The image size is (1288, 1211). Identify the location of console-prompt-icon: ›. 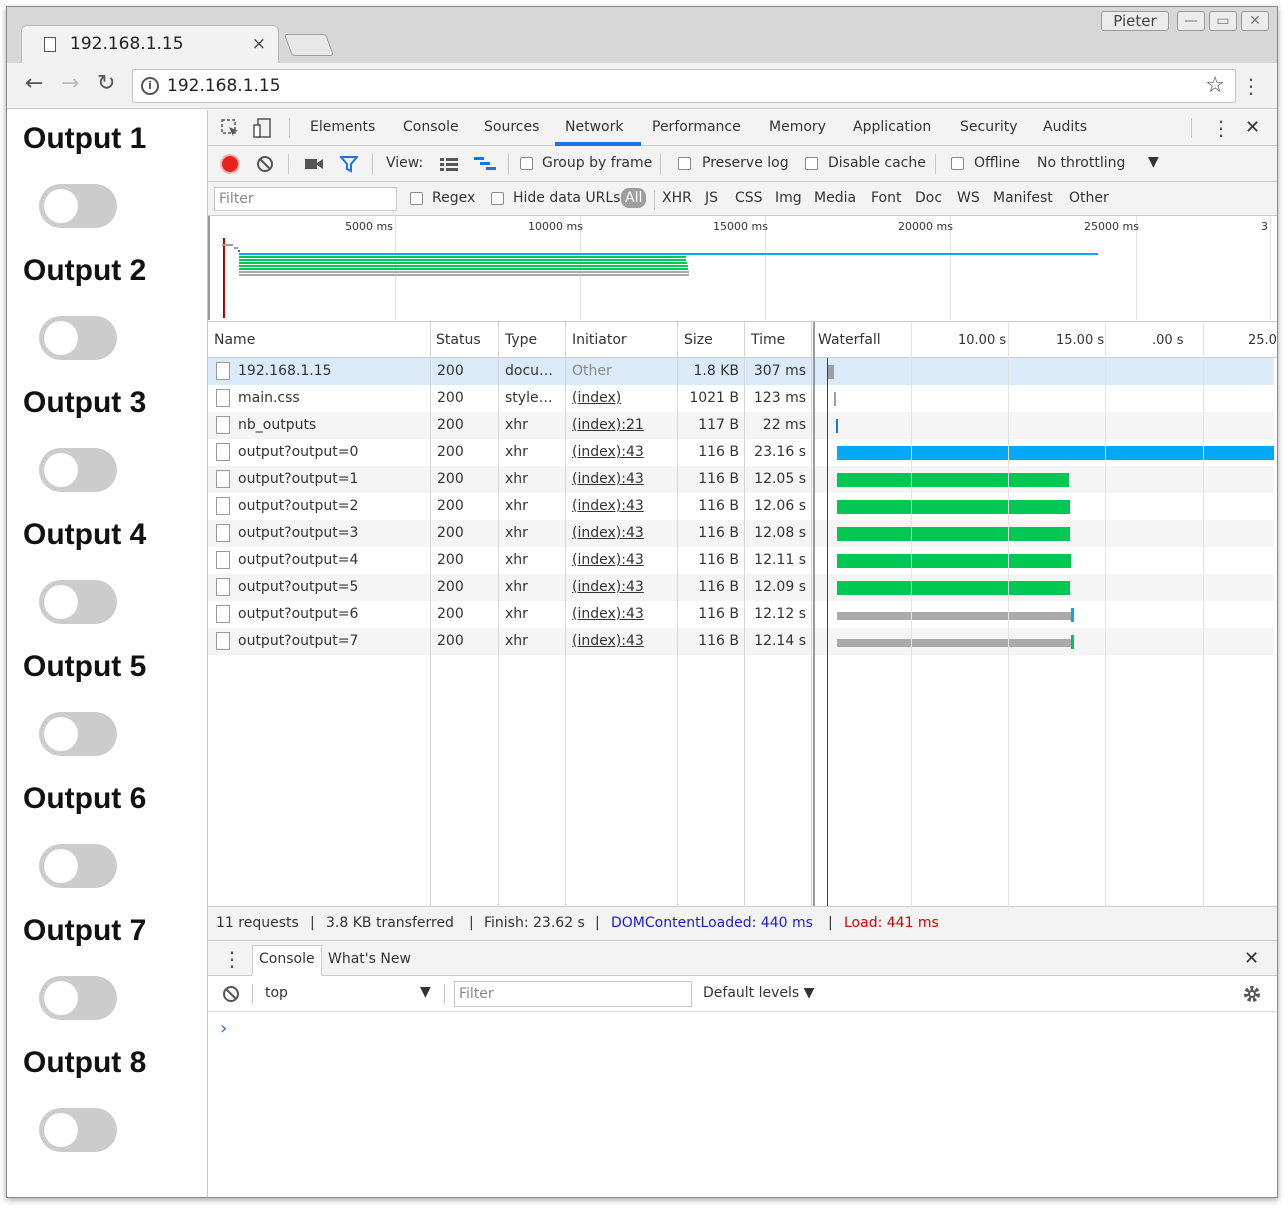
(223, 1028).